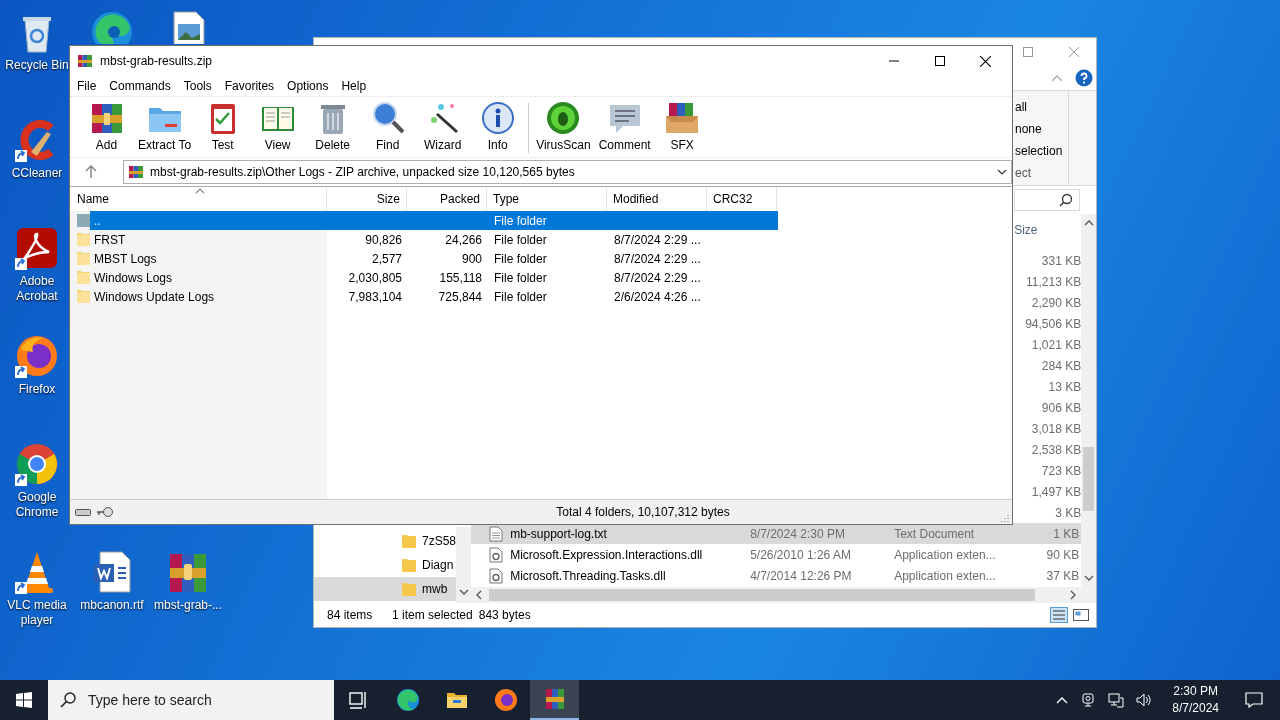  I want to click on toolbar-button: Wizard, so click(443, 125).